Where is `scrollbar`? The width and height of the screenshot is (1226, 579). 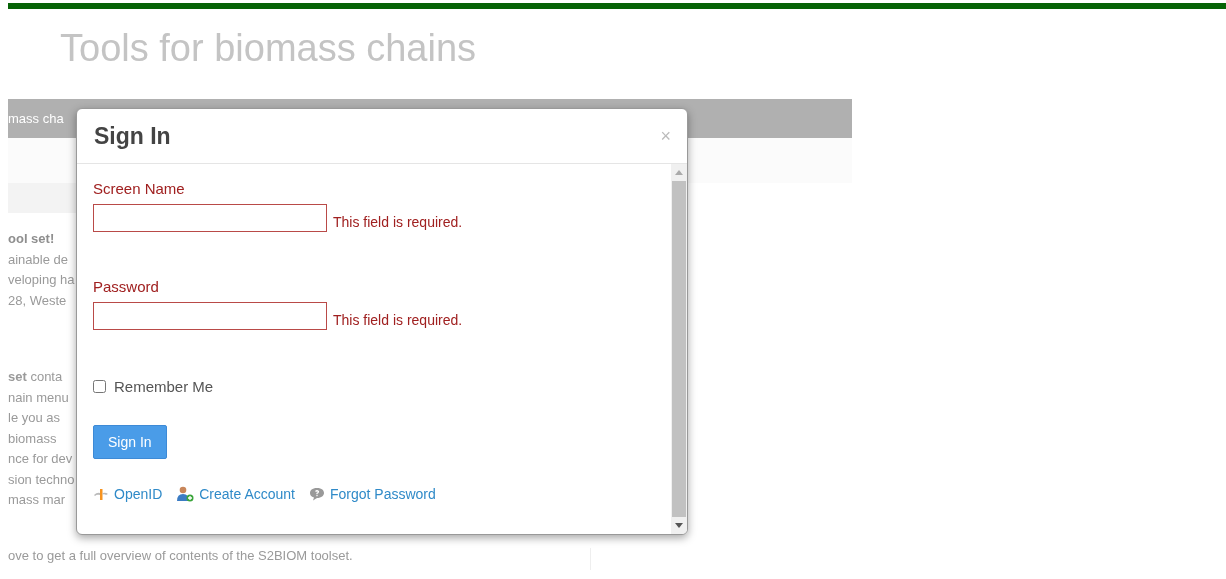
scrollbar is located at coordinates (679, 349).